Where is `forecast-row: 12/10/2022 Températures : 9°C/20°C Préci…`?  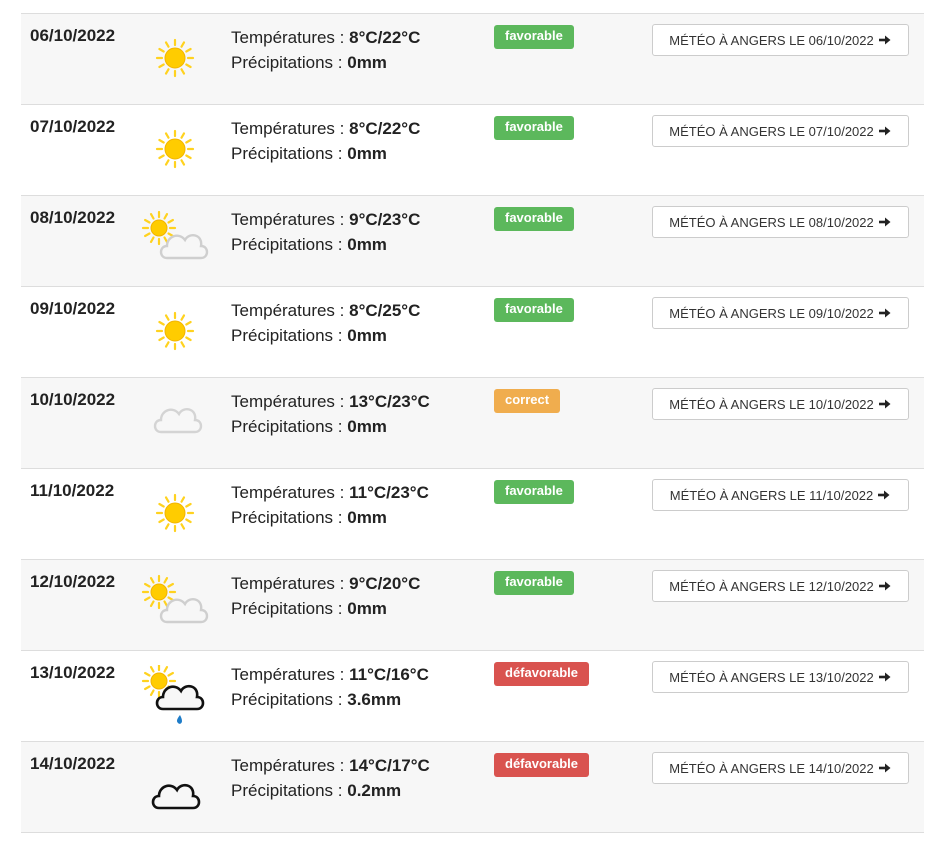
forecast-row: 12/10/2022 Températures : 9°C/20°C Préci… is located at coordinates (472, 605).